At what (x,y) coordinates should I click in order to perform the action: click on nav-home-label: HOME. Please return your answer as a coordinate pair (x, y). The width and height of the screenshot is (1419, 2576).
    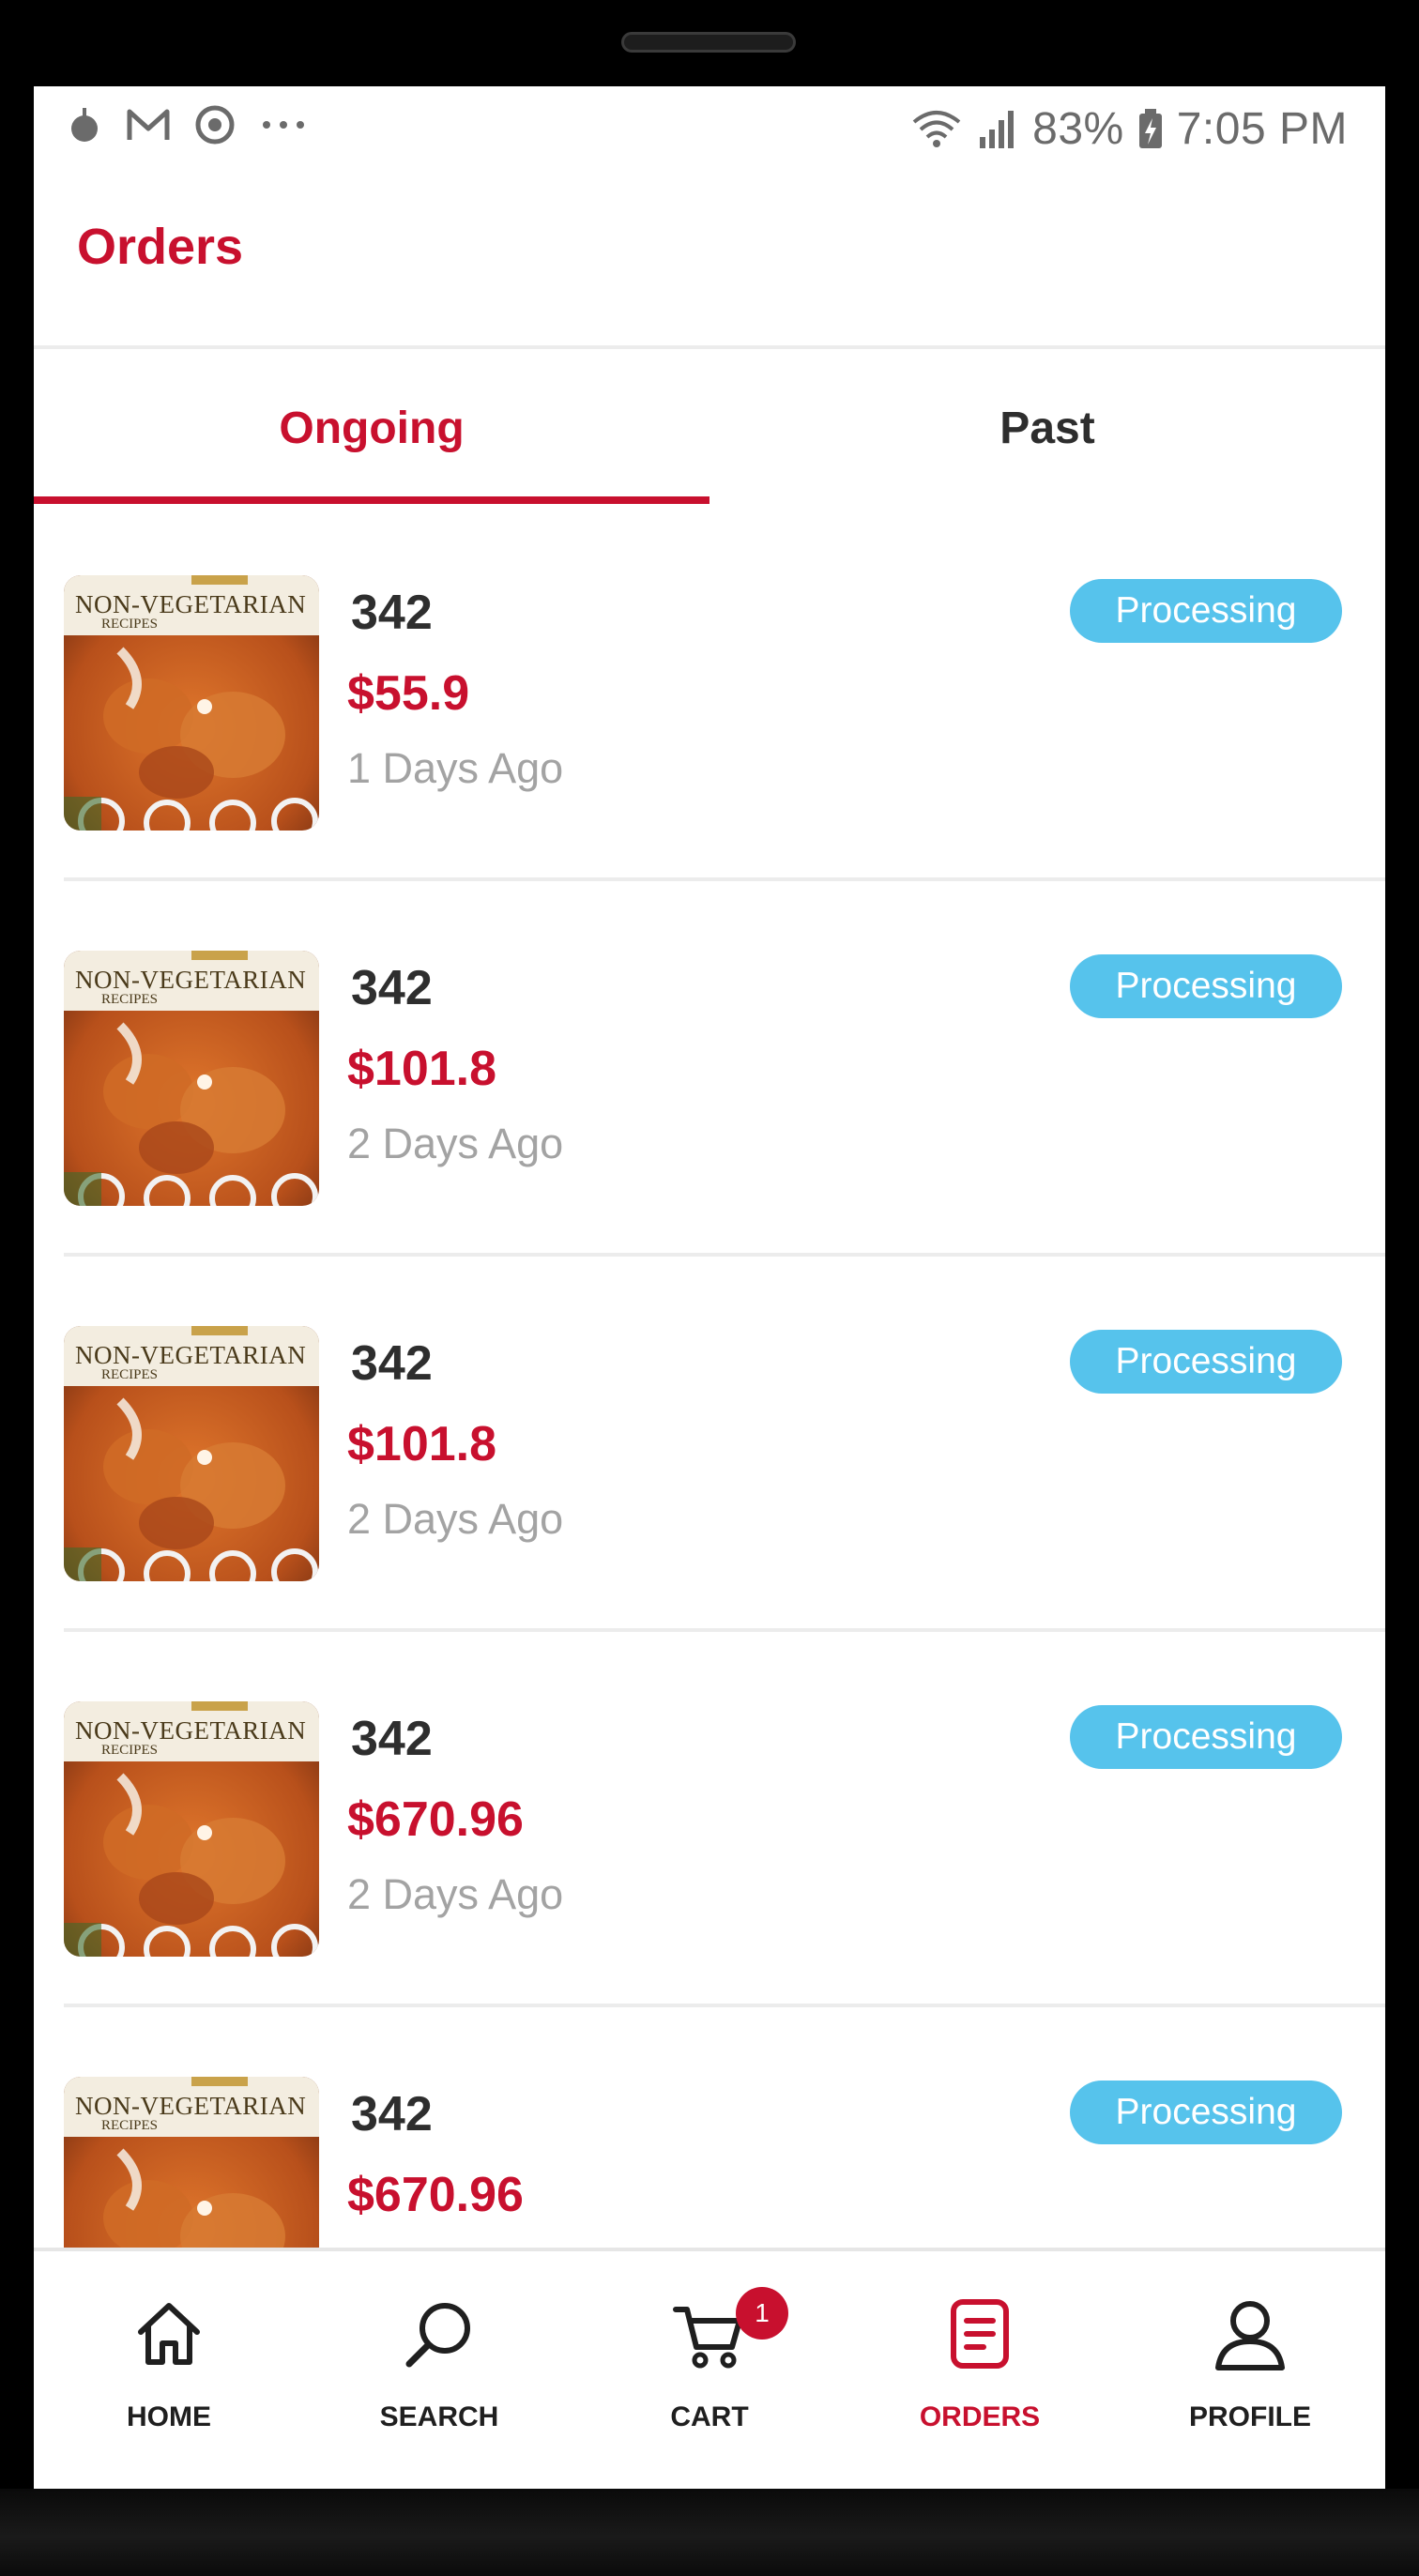
    Looking at the image, I should click on (169, 2416).